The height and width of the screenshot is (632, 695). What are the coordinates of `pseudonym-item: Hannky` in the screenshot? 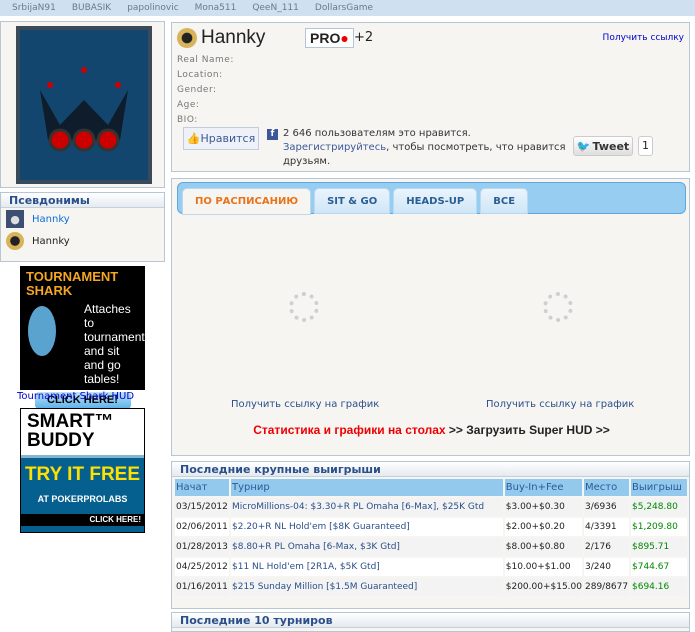 It's located at (82, 241).